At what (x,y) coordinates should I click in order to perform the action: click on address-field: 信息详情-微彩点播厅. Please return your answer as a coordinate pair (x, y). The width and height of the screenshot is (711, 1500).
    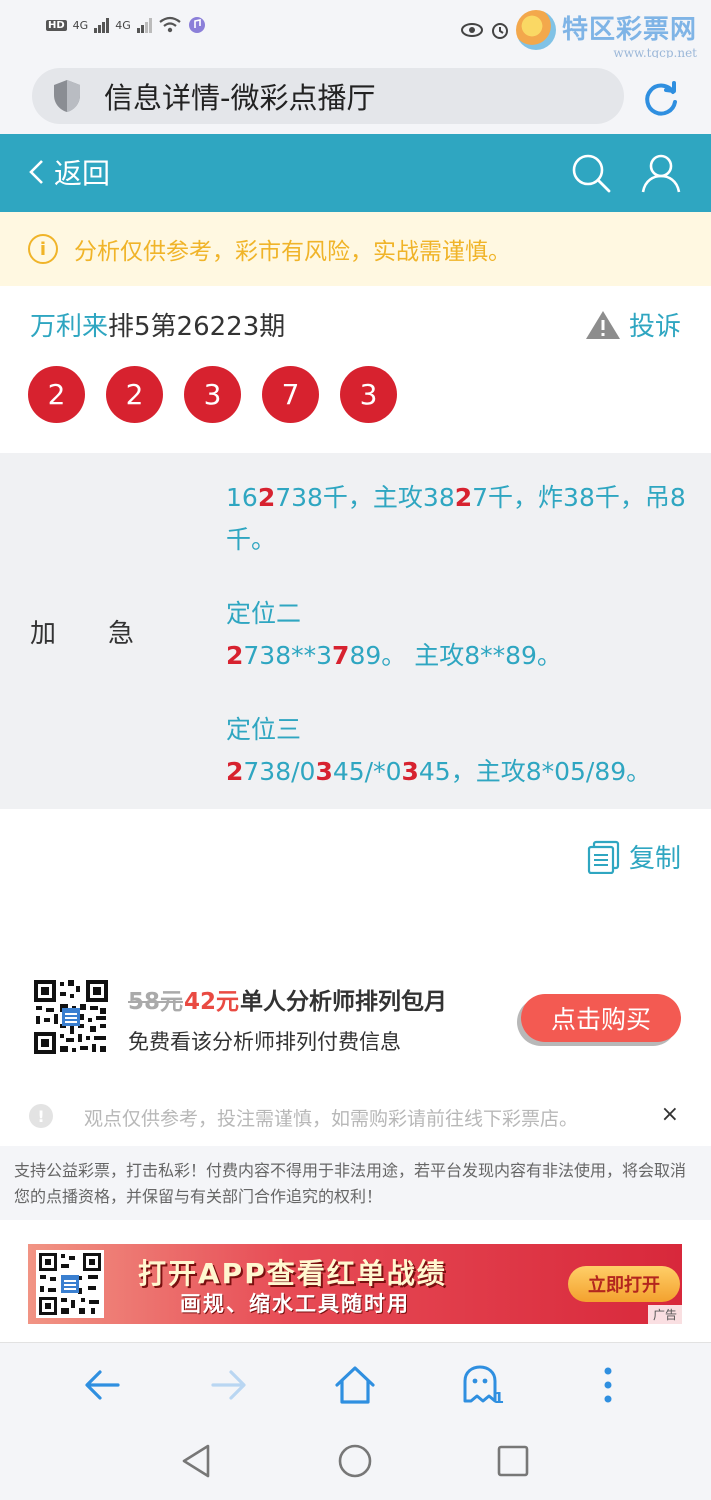
    Looking at the image, I should click on (328, 96).